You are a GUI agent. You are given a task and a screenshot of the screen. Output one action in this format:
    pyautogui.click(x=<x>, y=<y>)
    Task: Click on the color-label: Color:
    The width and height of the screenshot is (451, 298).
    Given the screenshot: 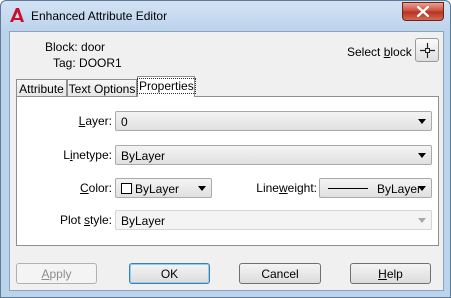 What is the action you would take?
    pyautogui.click(x=95, y=188)
    